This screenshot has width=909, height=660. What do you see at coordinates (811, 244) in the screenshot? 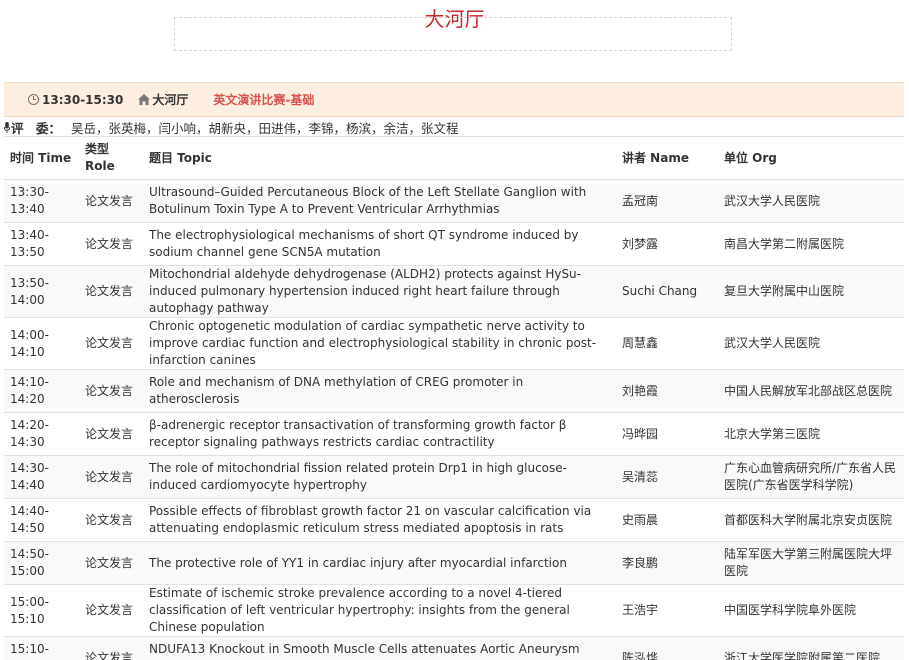
I see `cell-org: 南昌大学第二附属医院` at bounding box center [811, 244].